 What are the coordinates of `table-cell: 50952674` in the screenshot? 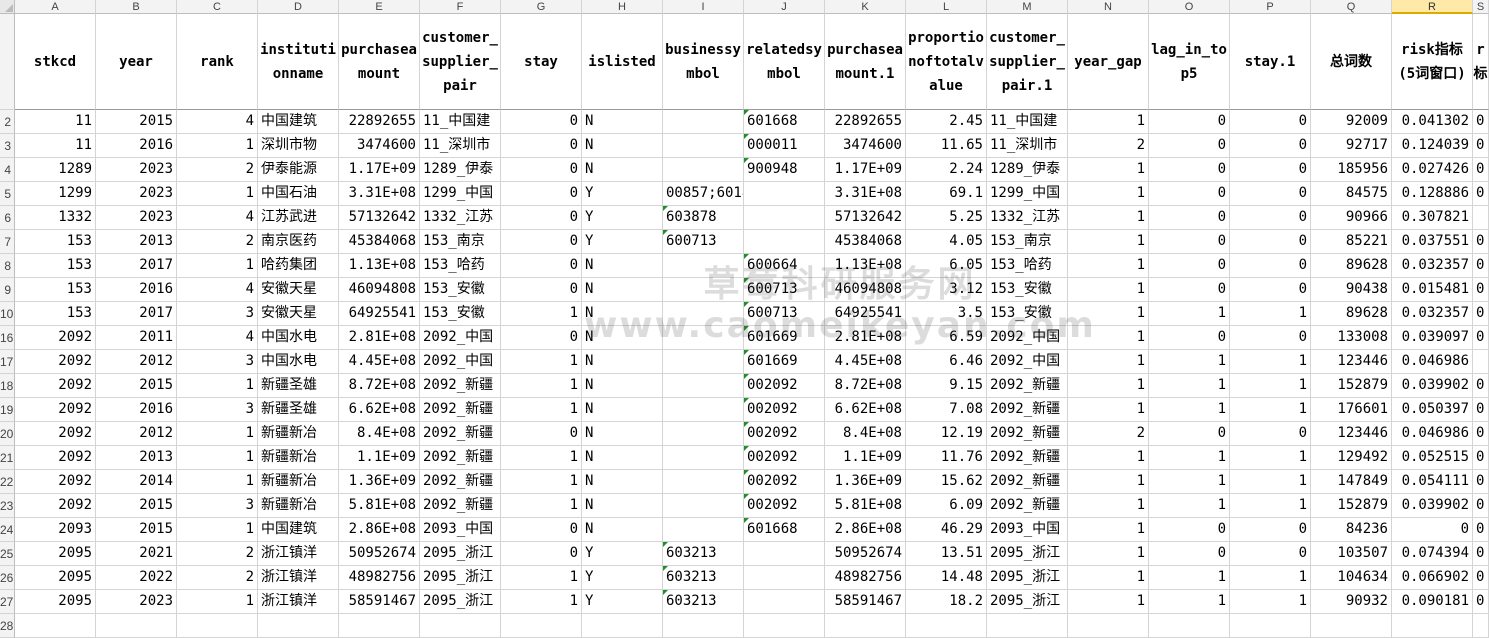 It's located at (379, 554).